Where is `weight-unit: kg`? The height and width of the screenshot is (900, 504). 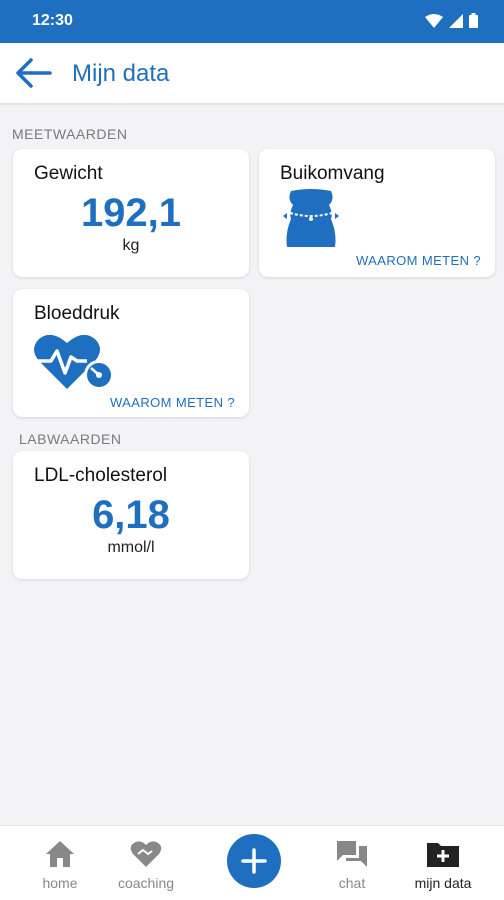
weight-unit: kg is located at coordinates (131, 245).